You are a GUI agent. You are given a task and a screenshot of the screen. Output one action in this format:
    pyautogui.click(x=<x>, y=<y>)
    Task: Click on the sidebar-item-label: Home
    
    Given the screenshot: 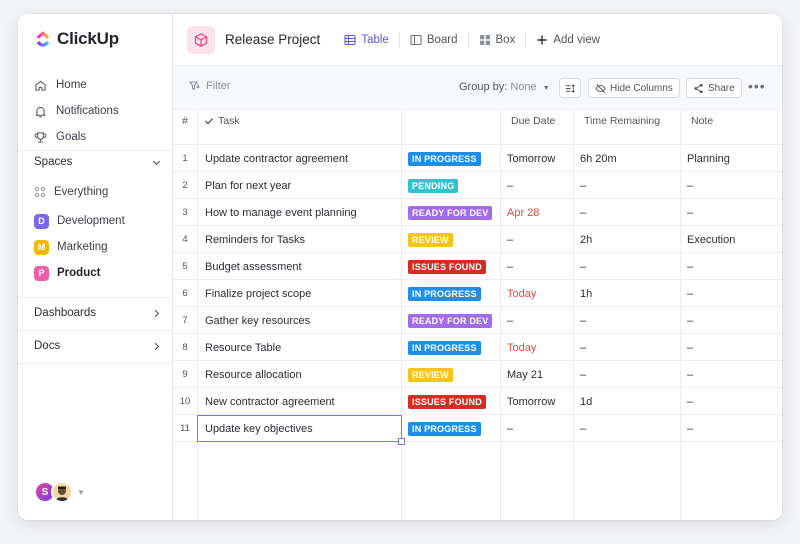 What is the action you would take?
    pyautogui.click(x=71, y=85)
    